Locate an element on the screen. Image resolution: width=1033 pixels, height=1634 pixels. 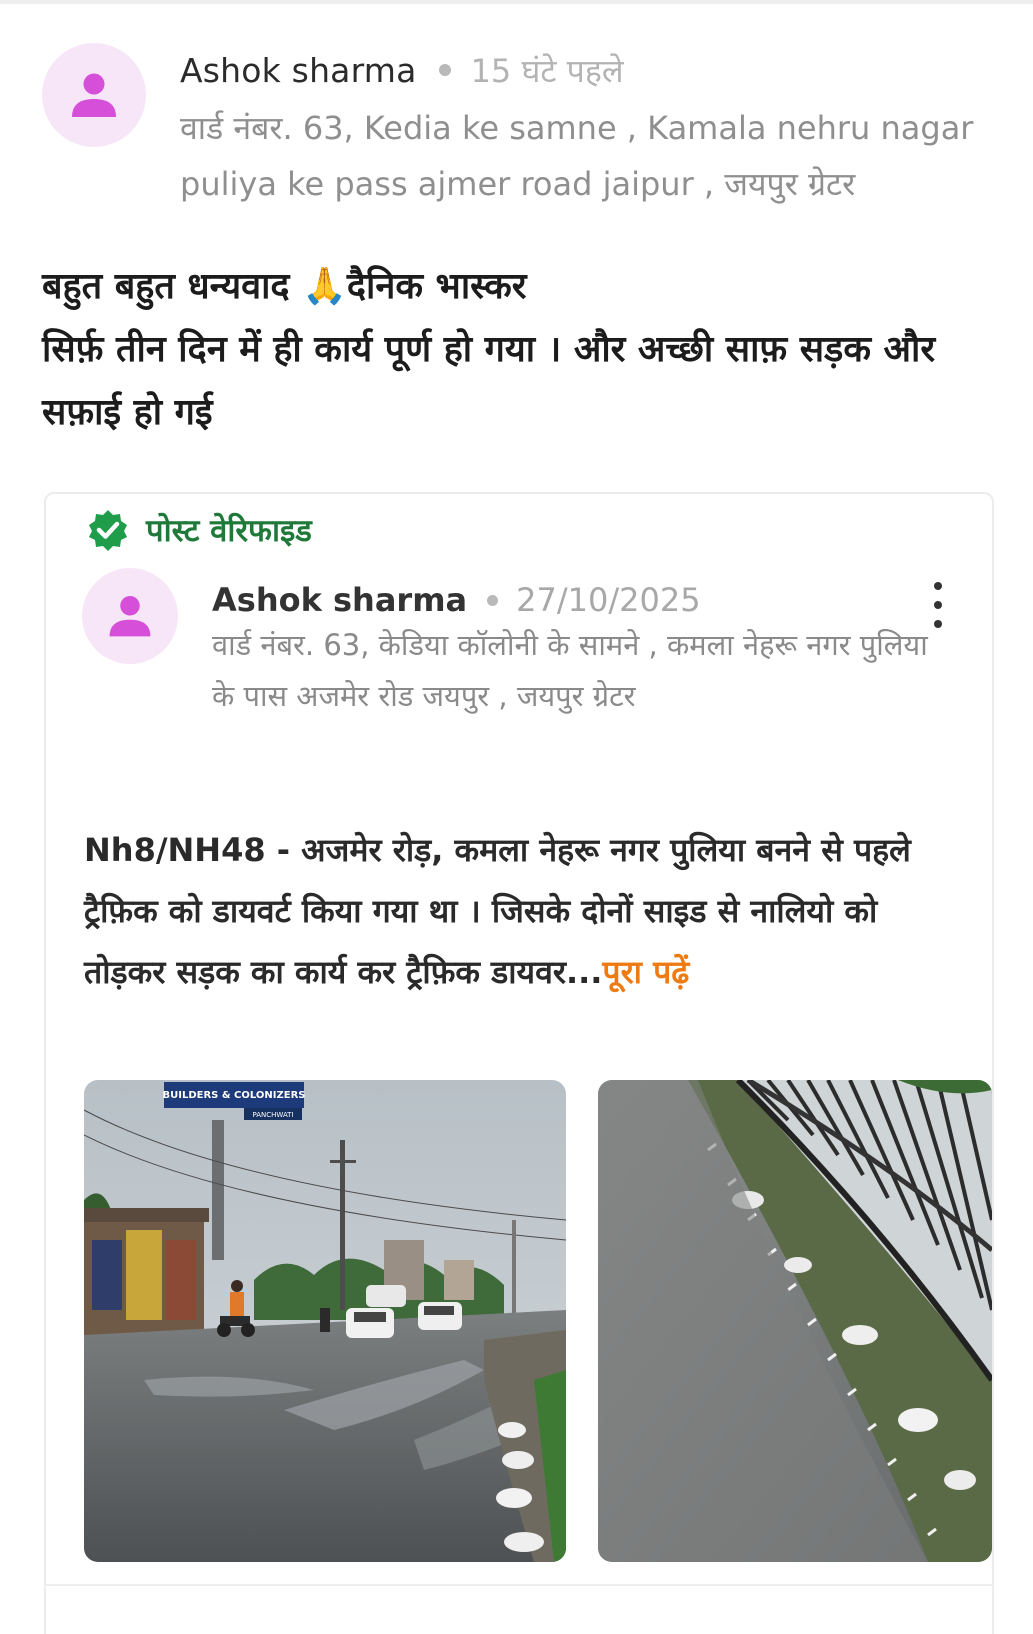
shared-post-date: 27/10/2025 is located at coordinates (608, 600).